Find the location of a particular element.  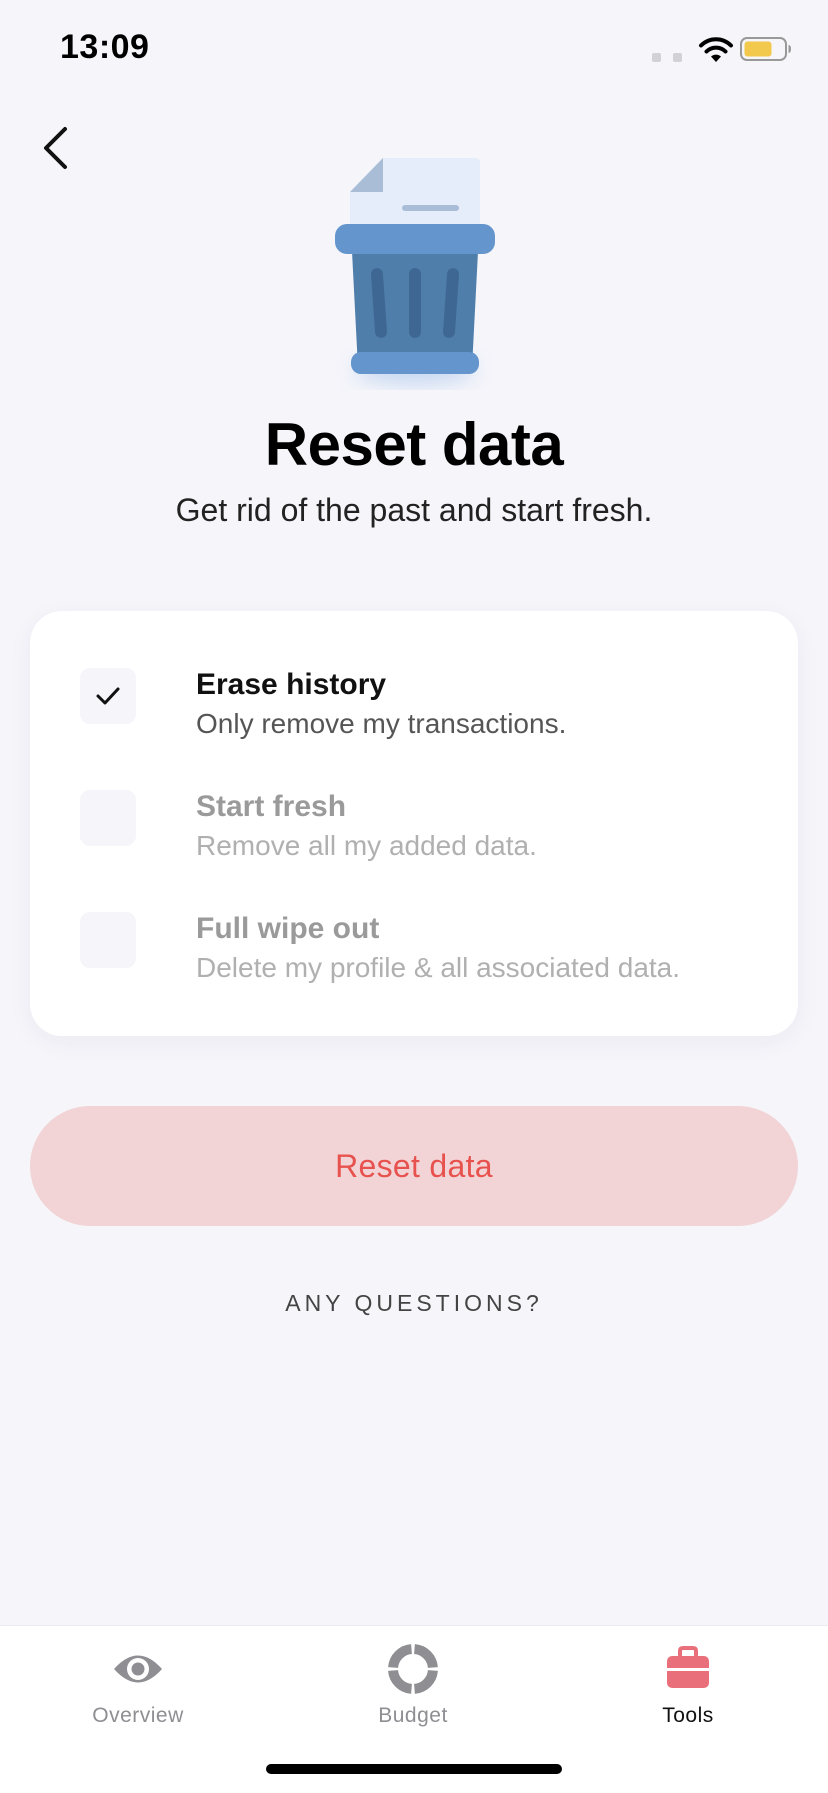

tab-label: Tools is located at coordinates (688, 1715).